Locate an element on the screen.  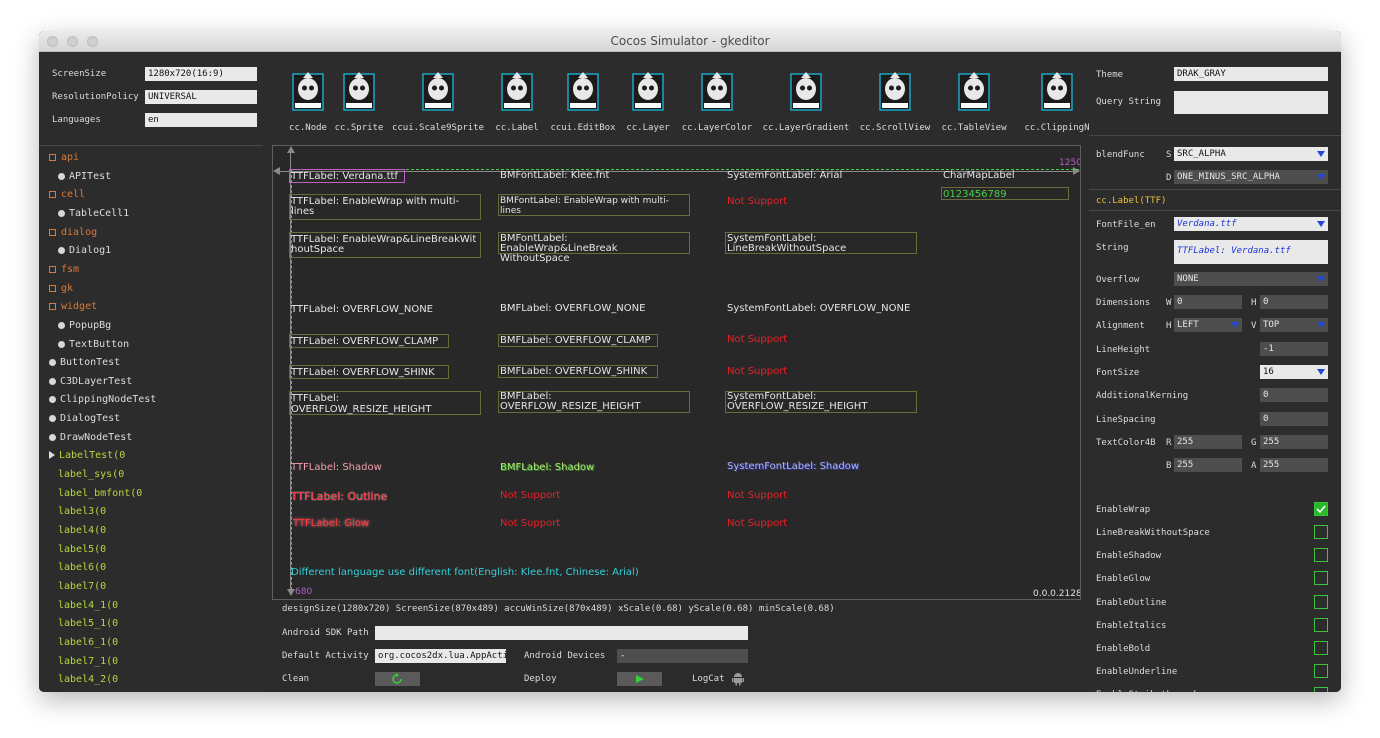
tree-item: label6_1(0 is located at coordinates (88, 642).